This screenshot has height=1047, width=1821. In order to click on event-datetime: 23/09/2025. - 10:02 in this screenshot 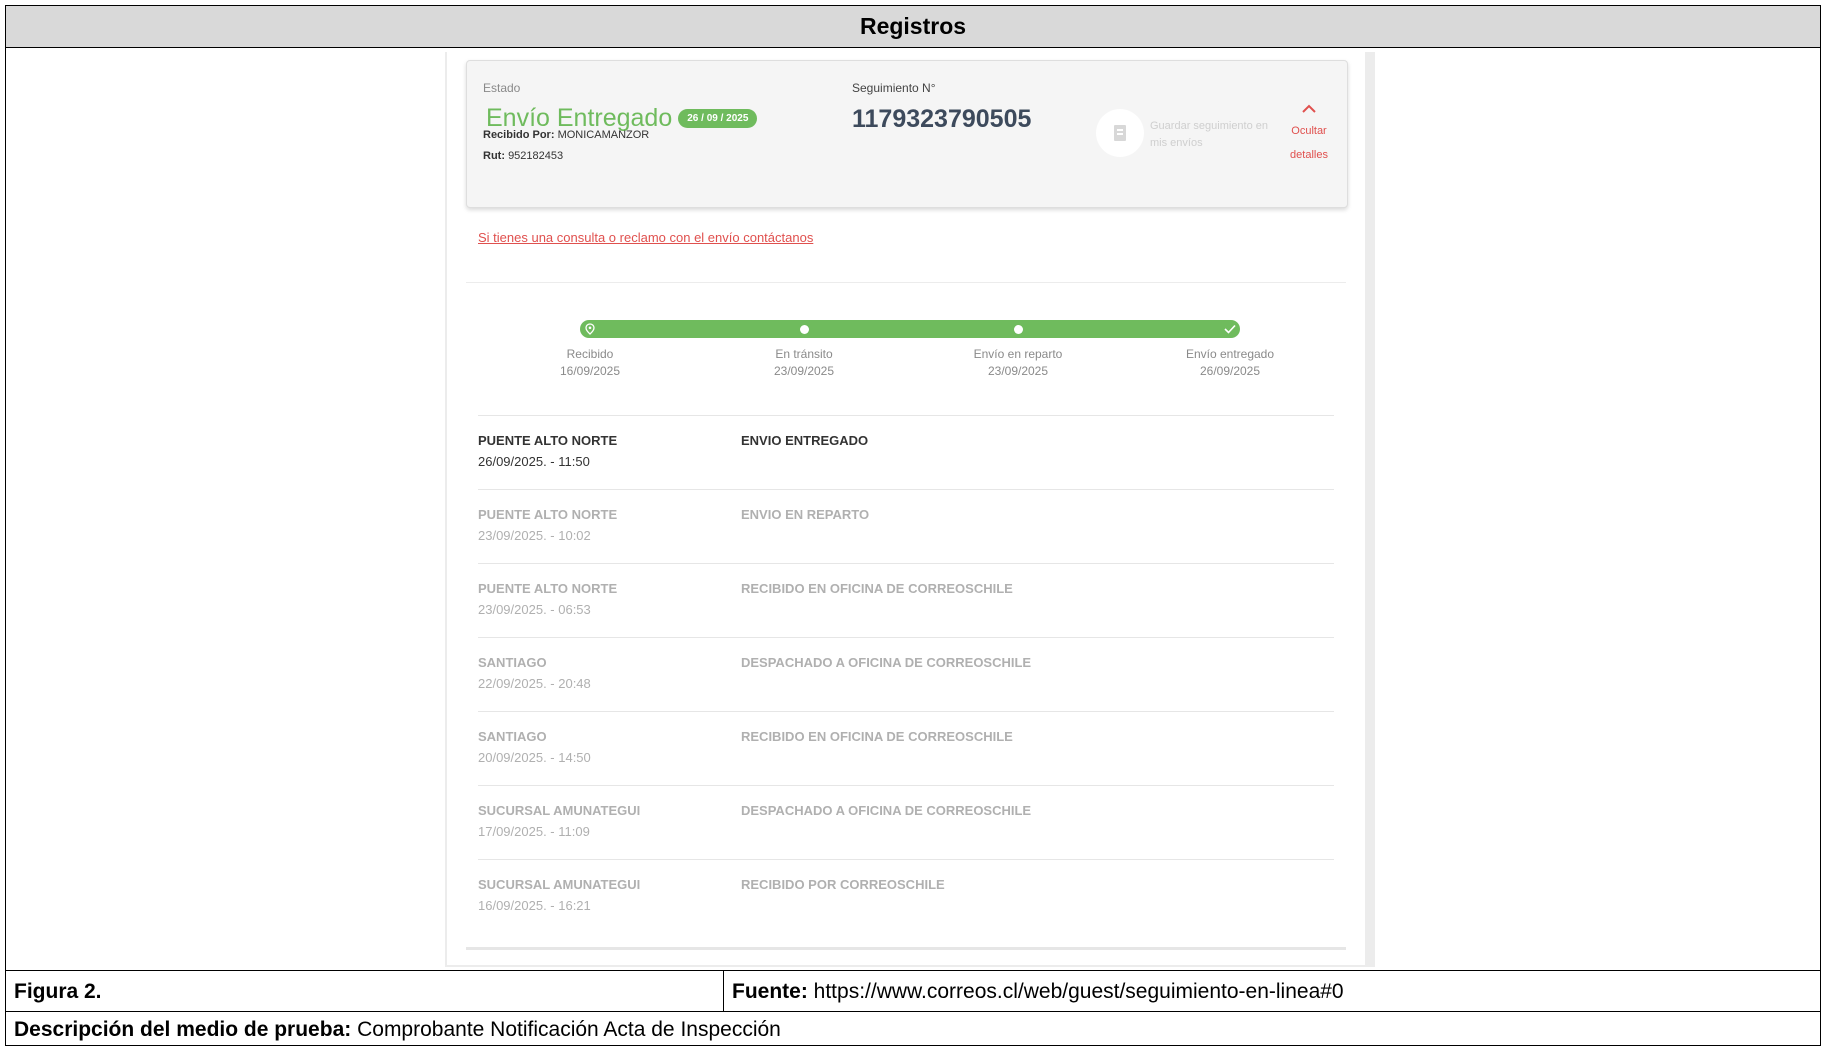, I will do `click(534, 535)`.